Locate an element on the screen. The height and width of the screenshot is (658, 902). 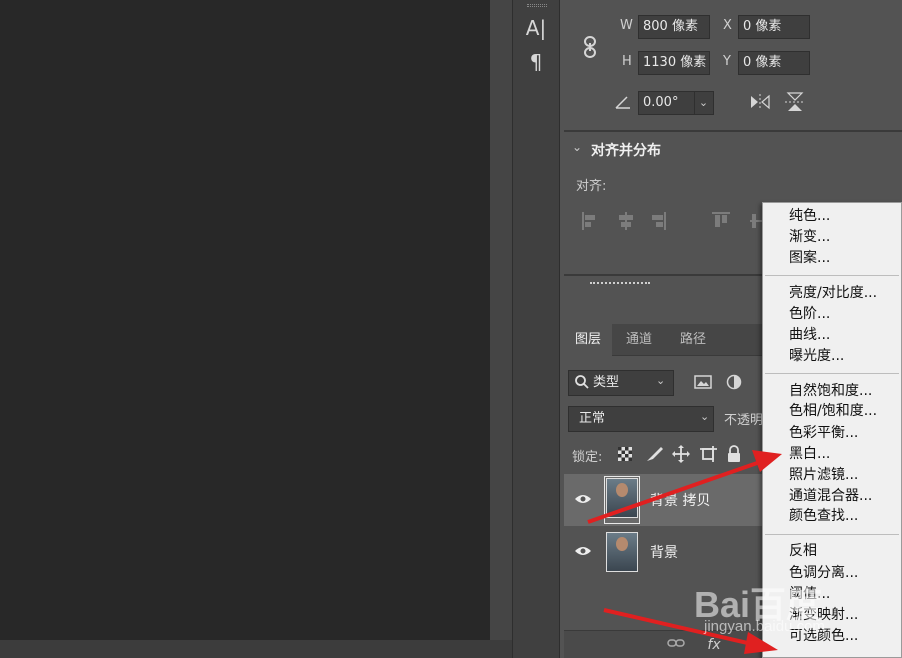
watermark-url: jingyan.baidu.com is located at coordinates (764, 626).